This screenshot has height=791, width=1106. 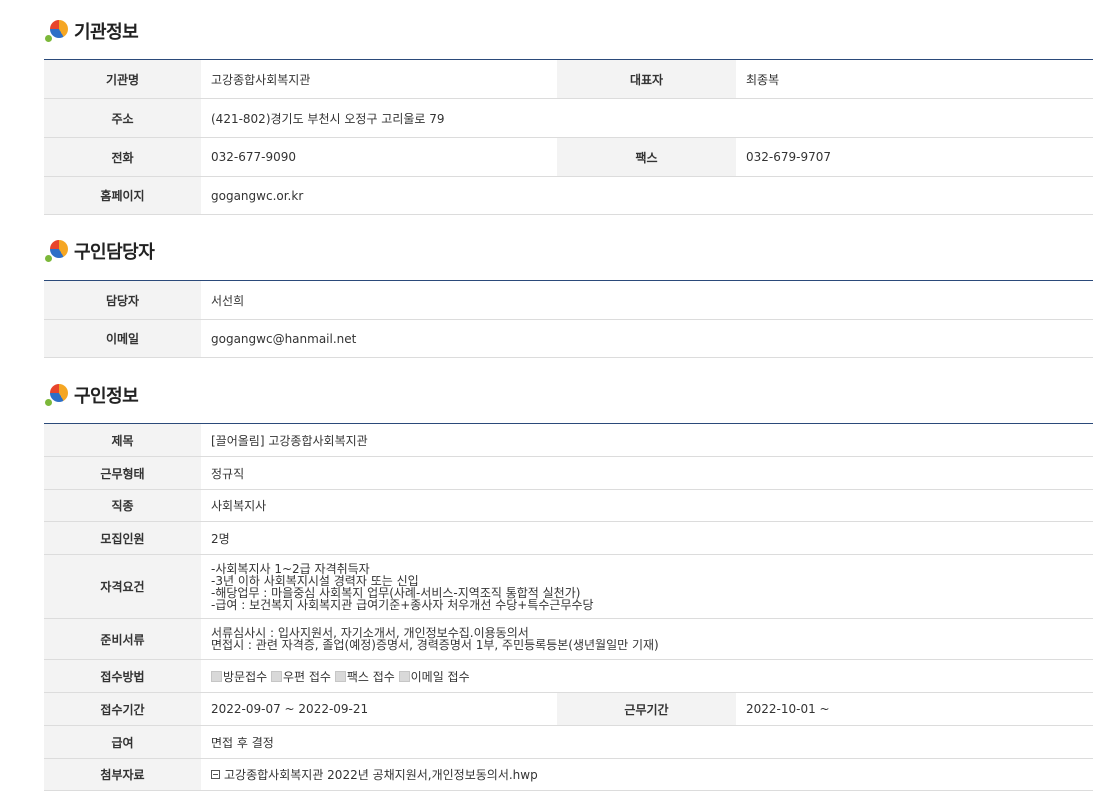 I want to click on contact-email-label: 이메일, so click(x=122, y=338).